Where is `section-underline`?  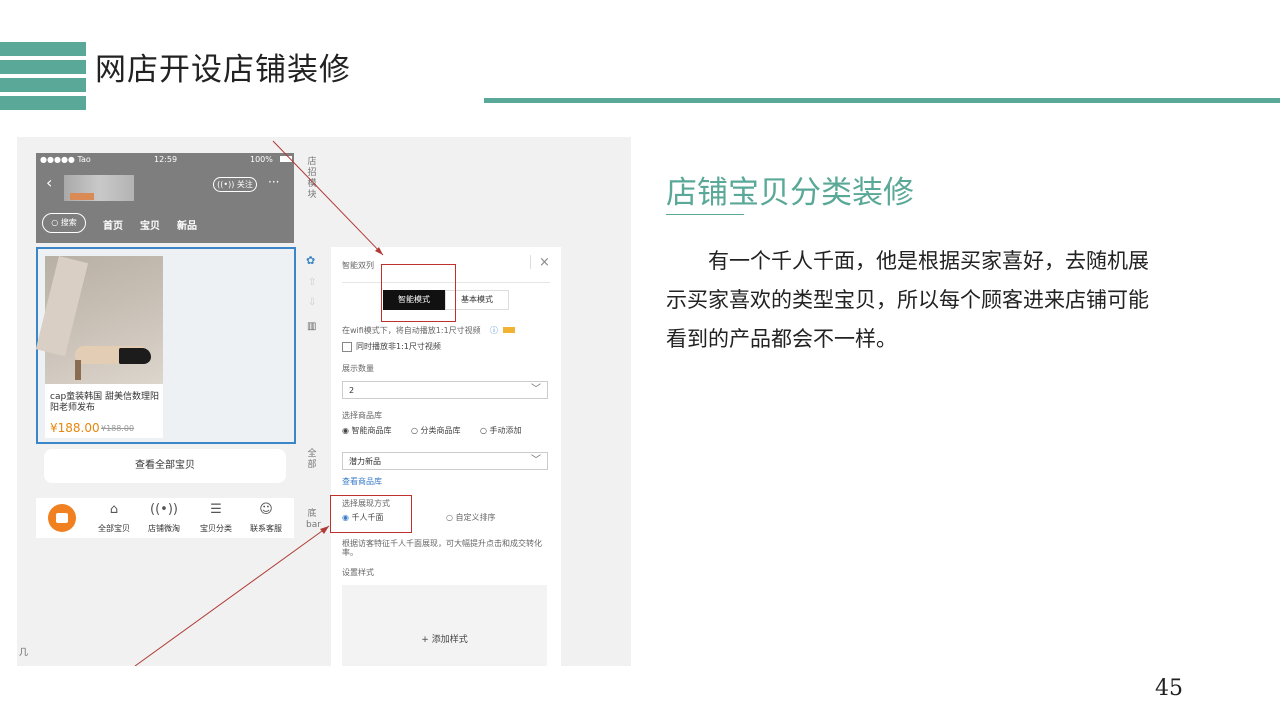 section-underline is located at coordinates (705, 214).